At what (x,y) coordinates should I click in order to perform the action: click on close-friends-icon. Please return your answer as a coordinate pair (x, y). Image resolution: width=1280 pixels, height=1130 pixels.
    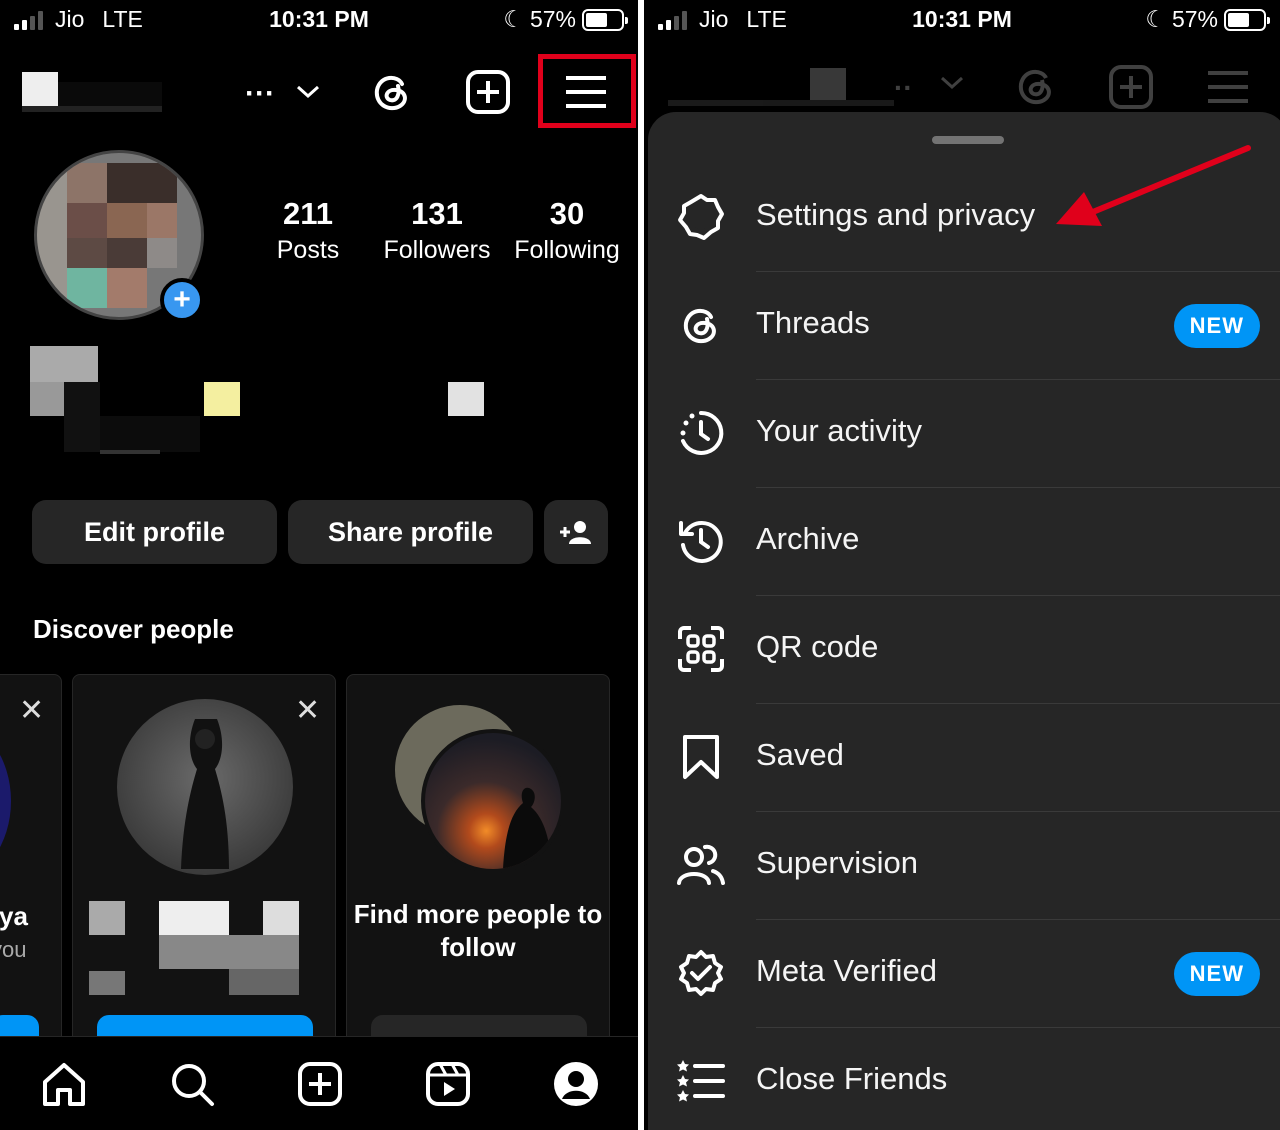
    Looking at the image, I should click on (701, 1081).